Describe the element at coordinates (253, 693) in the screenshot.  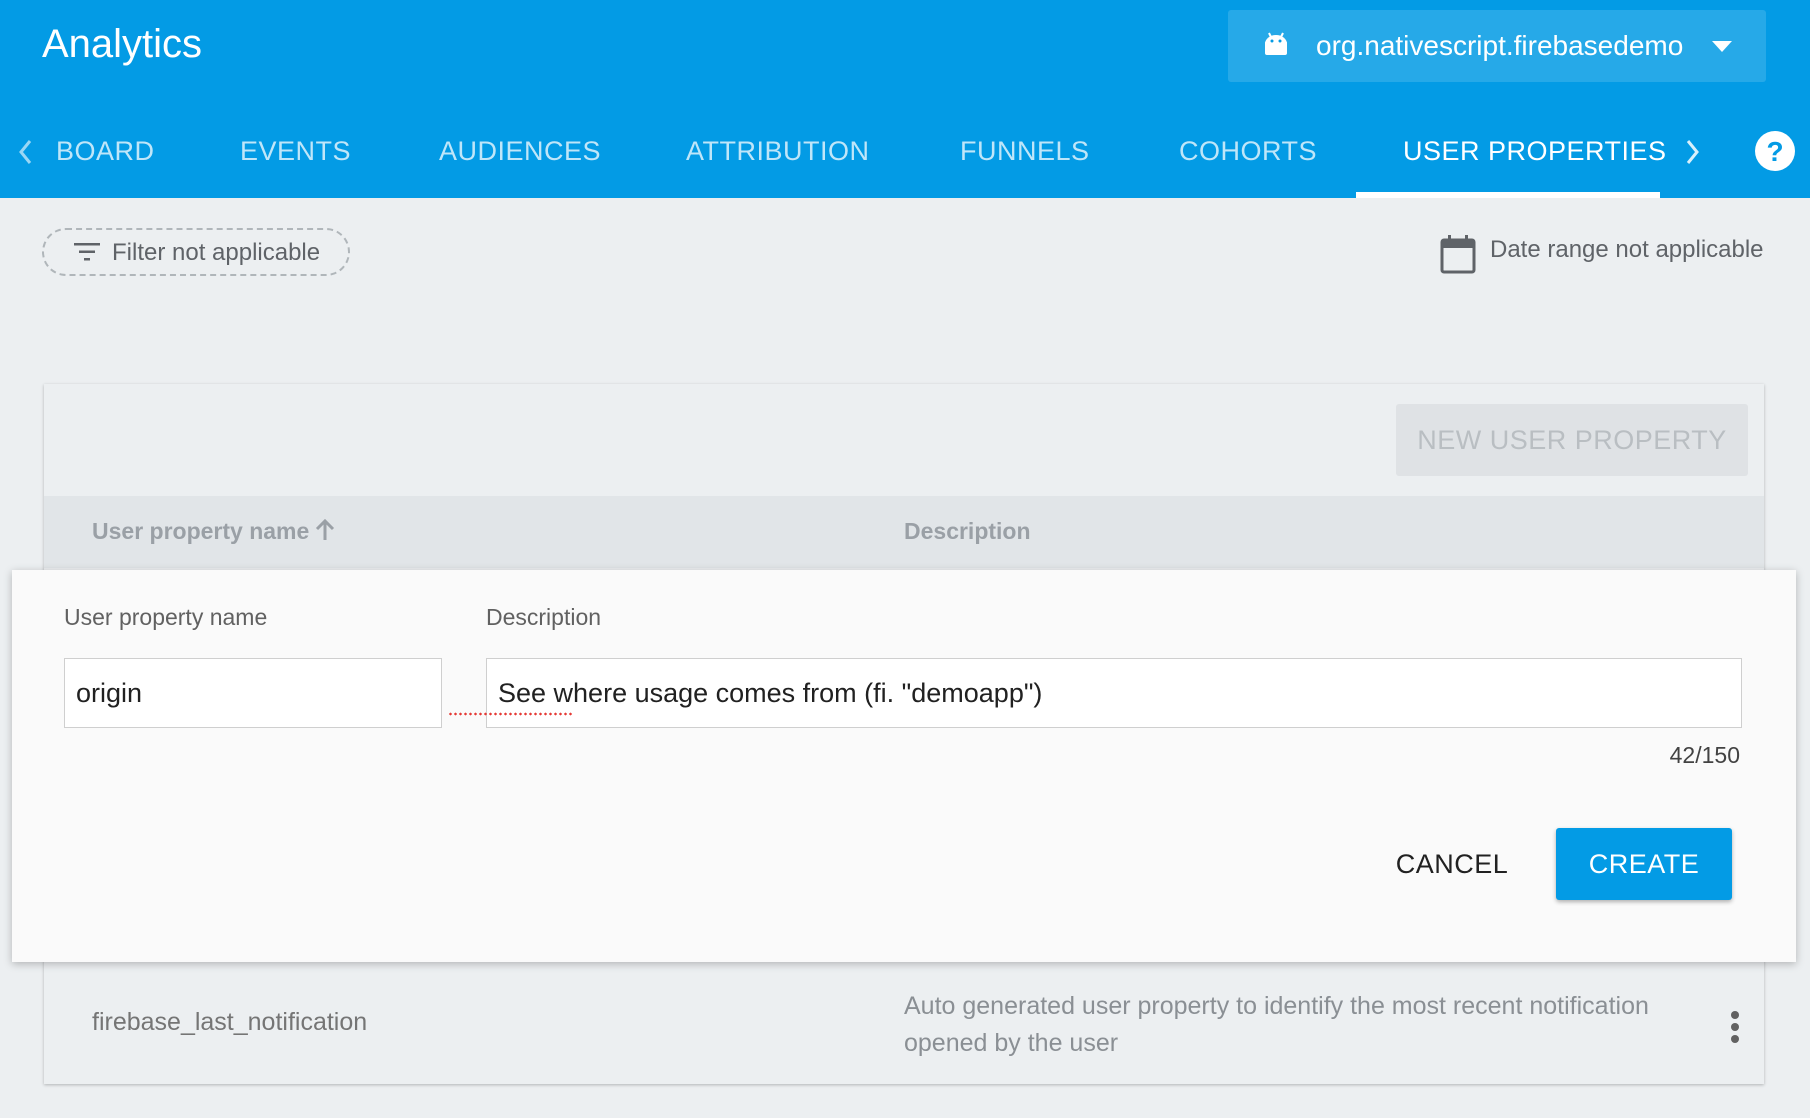
I see `property-name-input` at that location.